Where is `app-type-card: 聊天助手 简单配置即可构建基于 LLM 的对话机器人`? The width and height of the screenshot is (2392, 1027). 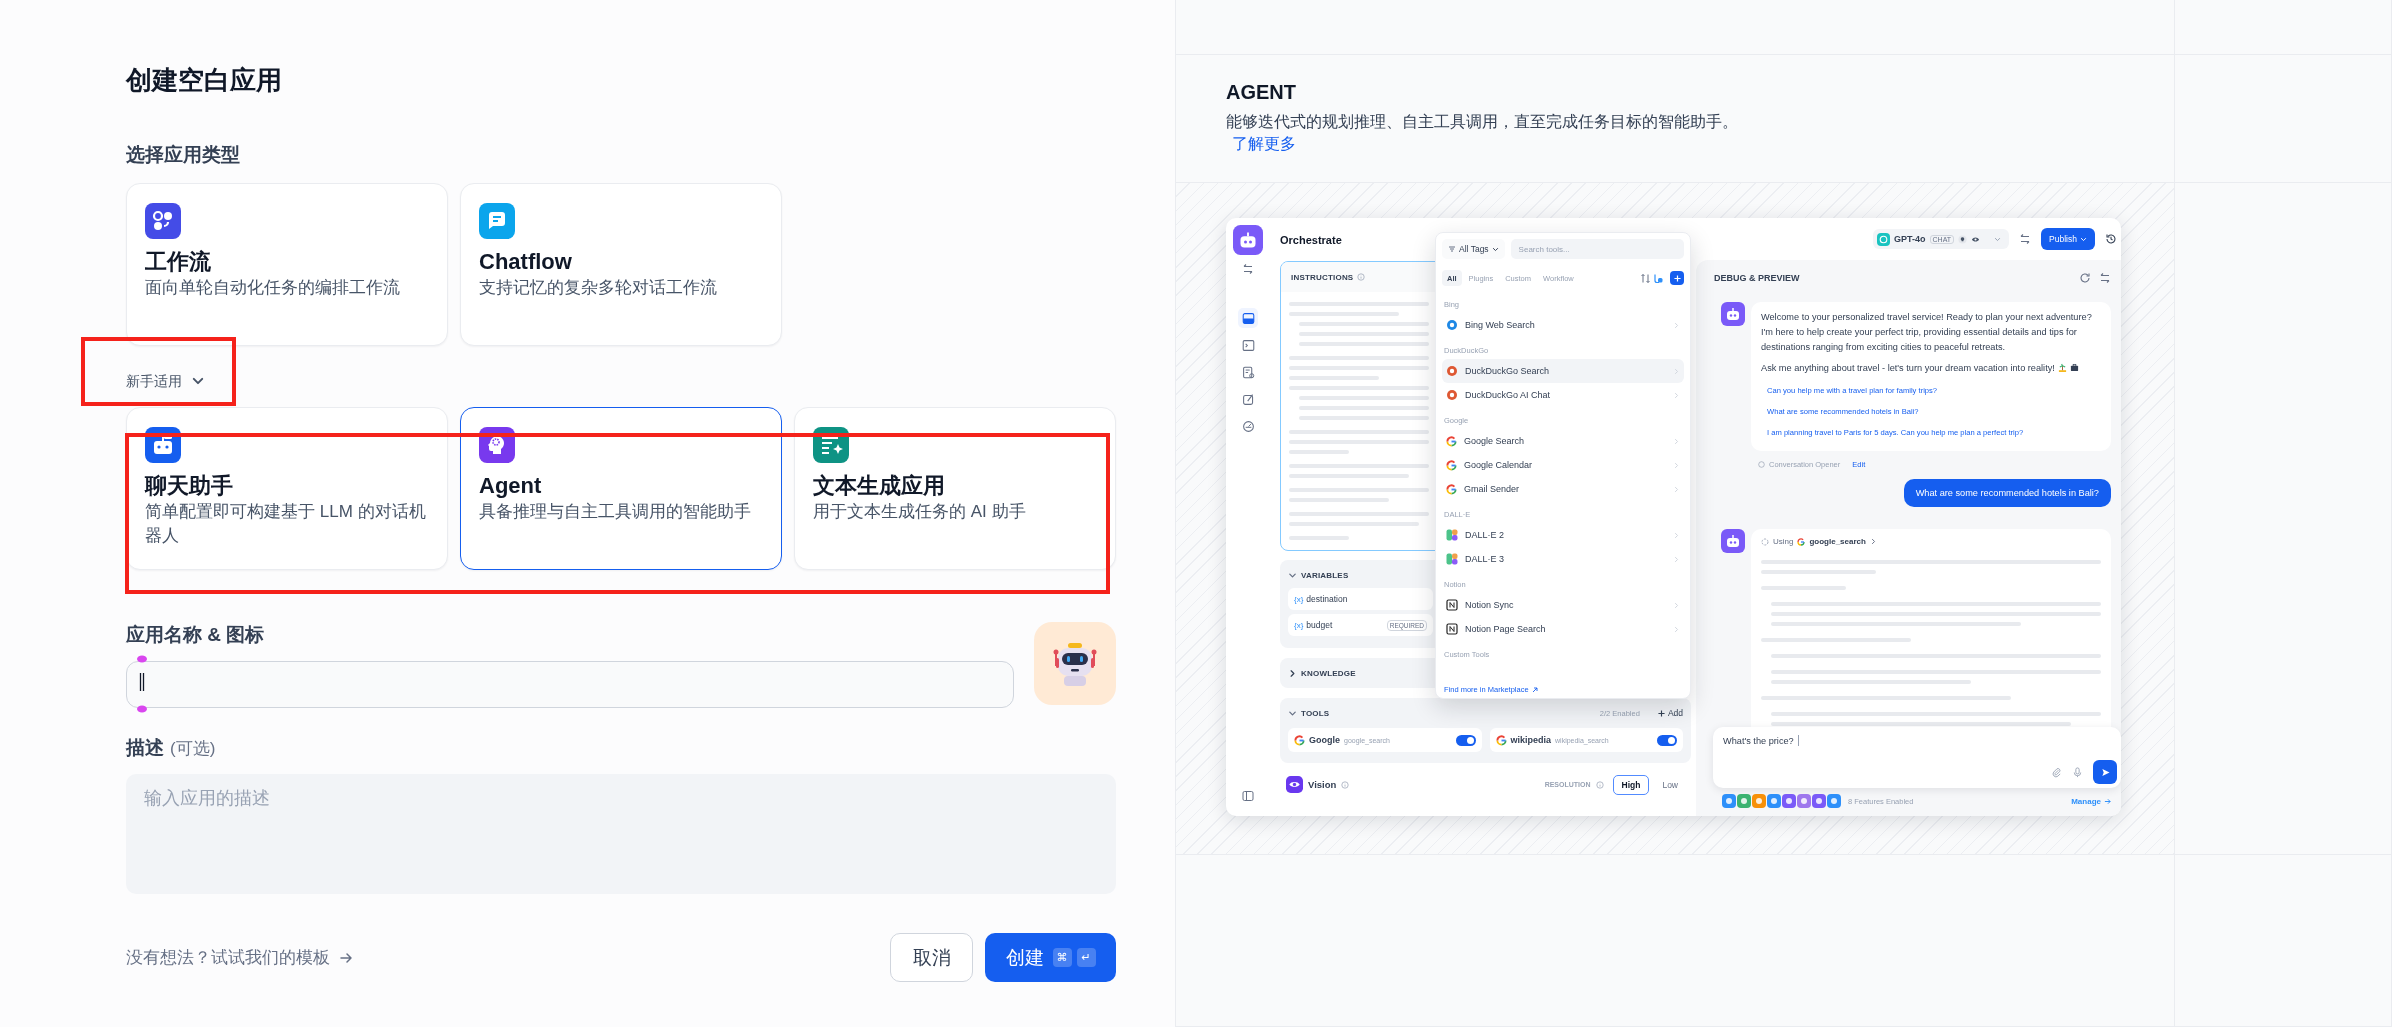
app-type-card: 聊天助手 简单配置即可构建基于 LLM 的对话机器人 is located at coordinates (287, 488).